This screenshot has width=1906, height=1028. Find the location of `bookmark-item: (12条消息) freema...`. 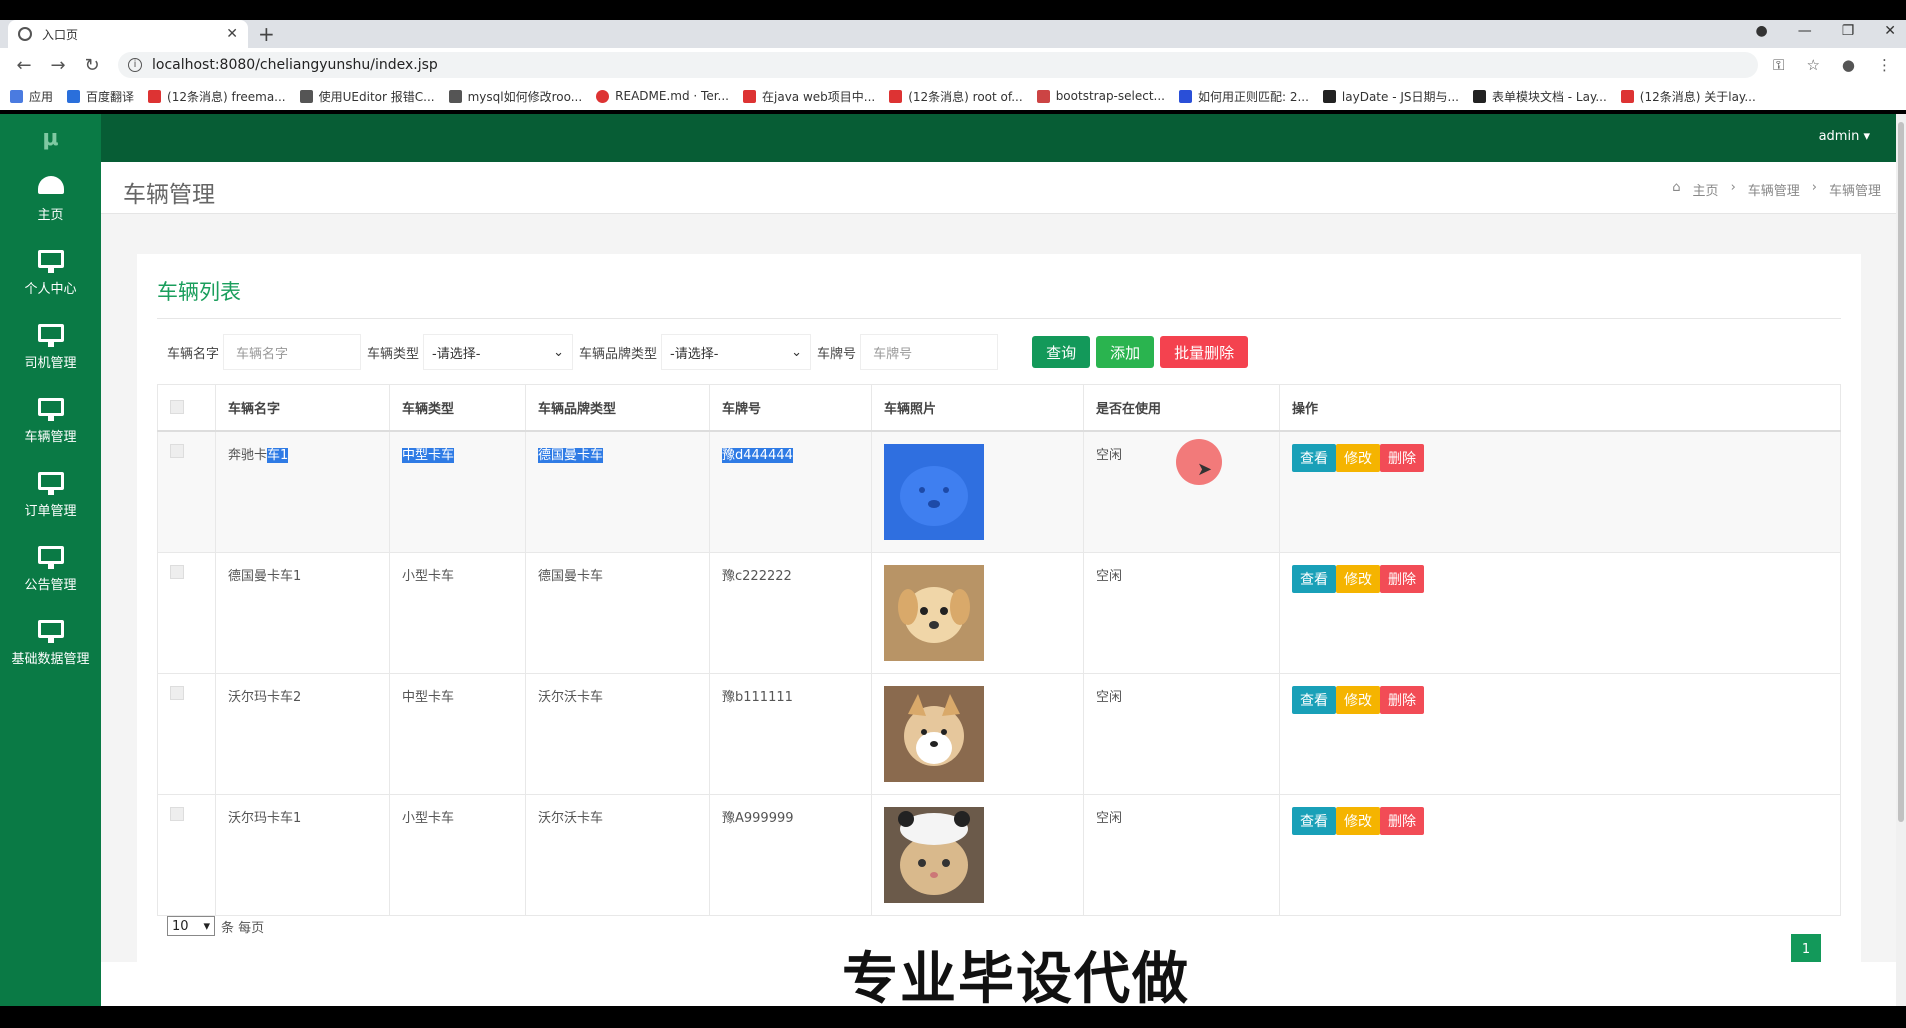

bookmark-item: (12条消息) freema... is located at coordinates (217, 96).